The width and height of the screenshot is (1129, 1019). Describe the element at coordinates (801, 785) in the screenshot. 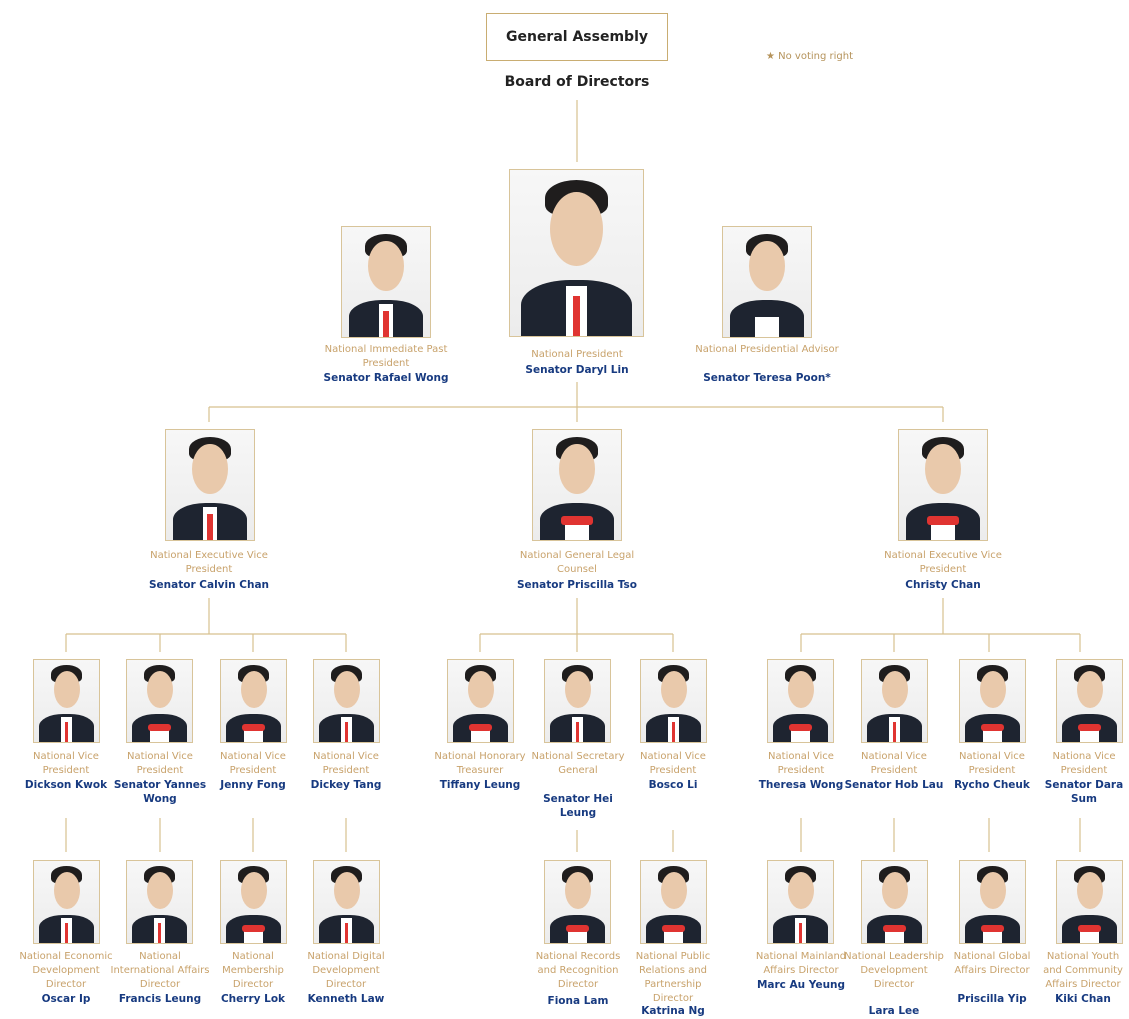

I see `name-level3-member: Theresa Wong` at that location.